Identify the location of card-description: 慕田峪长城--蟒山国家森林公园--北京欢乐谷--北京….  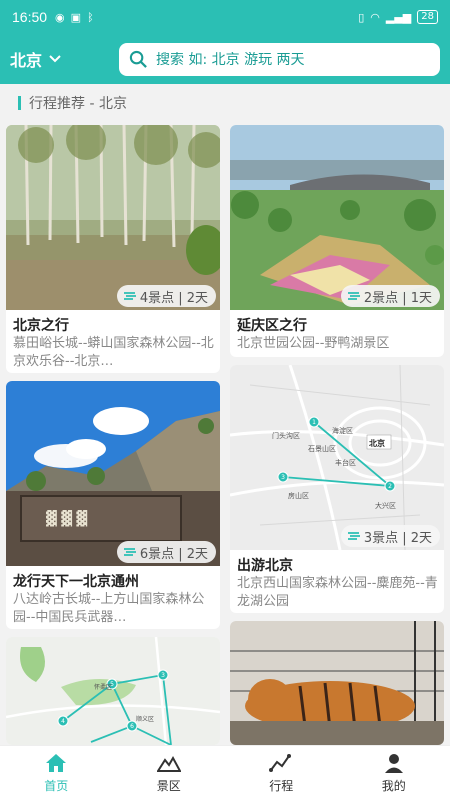
(113, 352).